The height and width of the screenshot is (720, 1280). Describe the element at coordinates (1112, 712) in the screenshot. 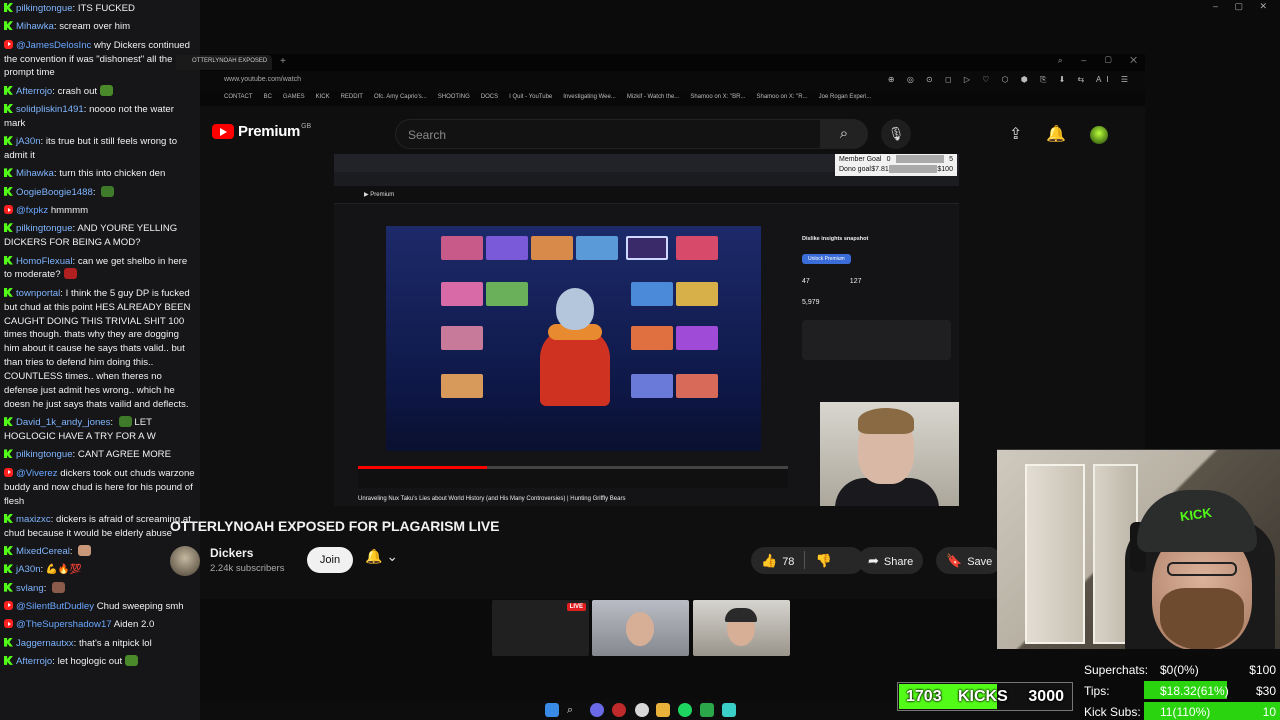

I see `goal-name: Kick Subs:` at that location.